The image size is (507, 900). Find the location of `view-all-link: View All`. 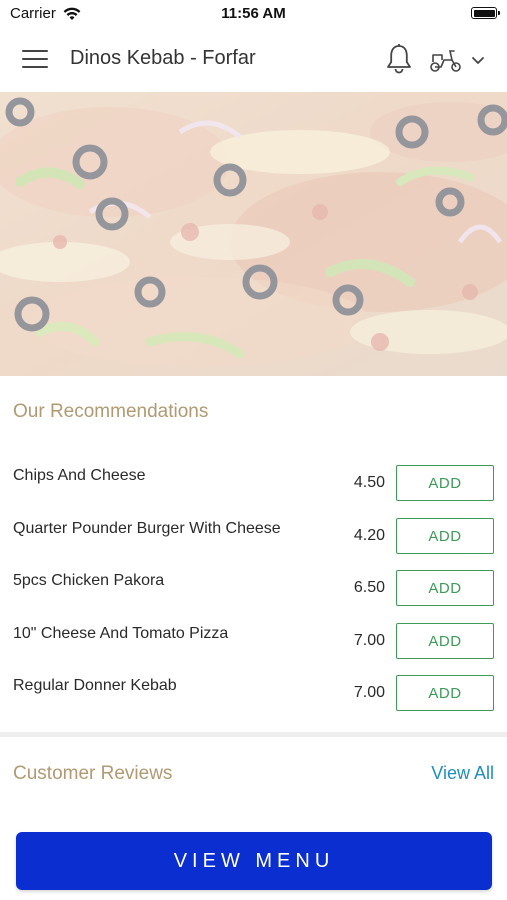

view-all-link: View All is located at coordinates (462, 773).